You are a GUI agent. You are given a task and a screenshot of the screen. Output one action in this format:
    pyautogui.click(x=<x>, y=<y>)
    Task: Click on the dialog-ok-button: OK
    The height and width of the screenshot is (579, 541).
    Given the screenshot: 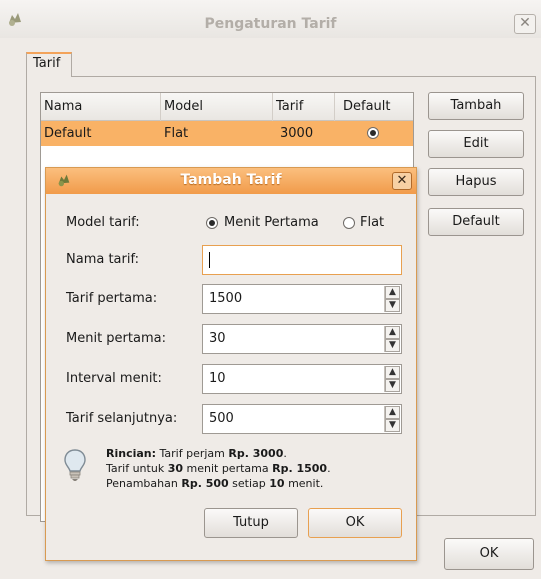 What is the action you would take?
    pyautogui.click(x=355, y=523)
    